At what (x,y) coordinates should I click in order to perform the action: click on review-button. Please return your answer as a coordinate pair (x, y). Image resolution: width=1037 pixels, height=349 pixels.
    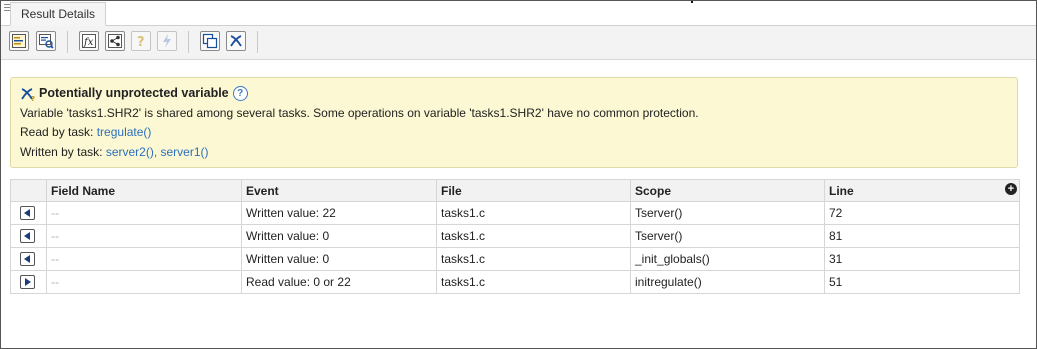
    Looking at the image, I should click on (46, 41).